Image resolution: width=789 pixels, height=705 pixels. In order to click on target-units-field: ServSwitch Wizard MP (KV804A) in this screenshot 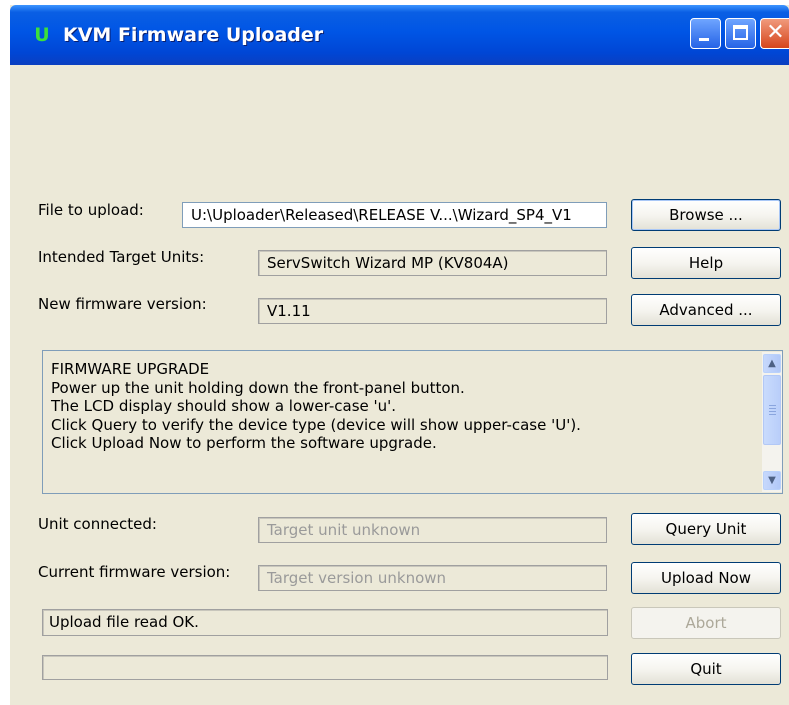, I will do `click(432, 263)`.